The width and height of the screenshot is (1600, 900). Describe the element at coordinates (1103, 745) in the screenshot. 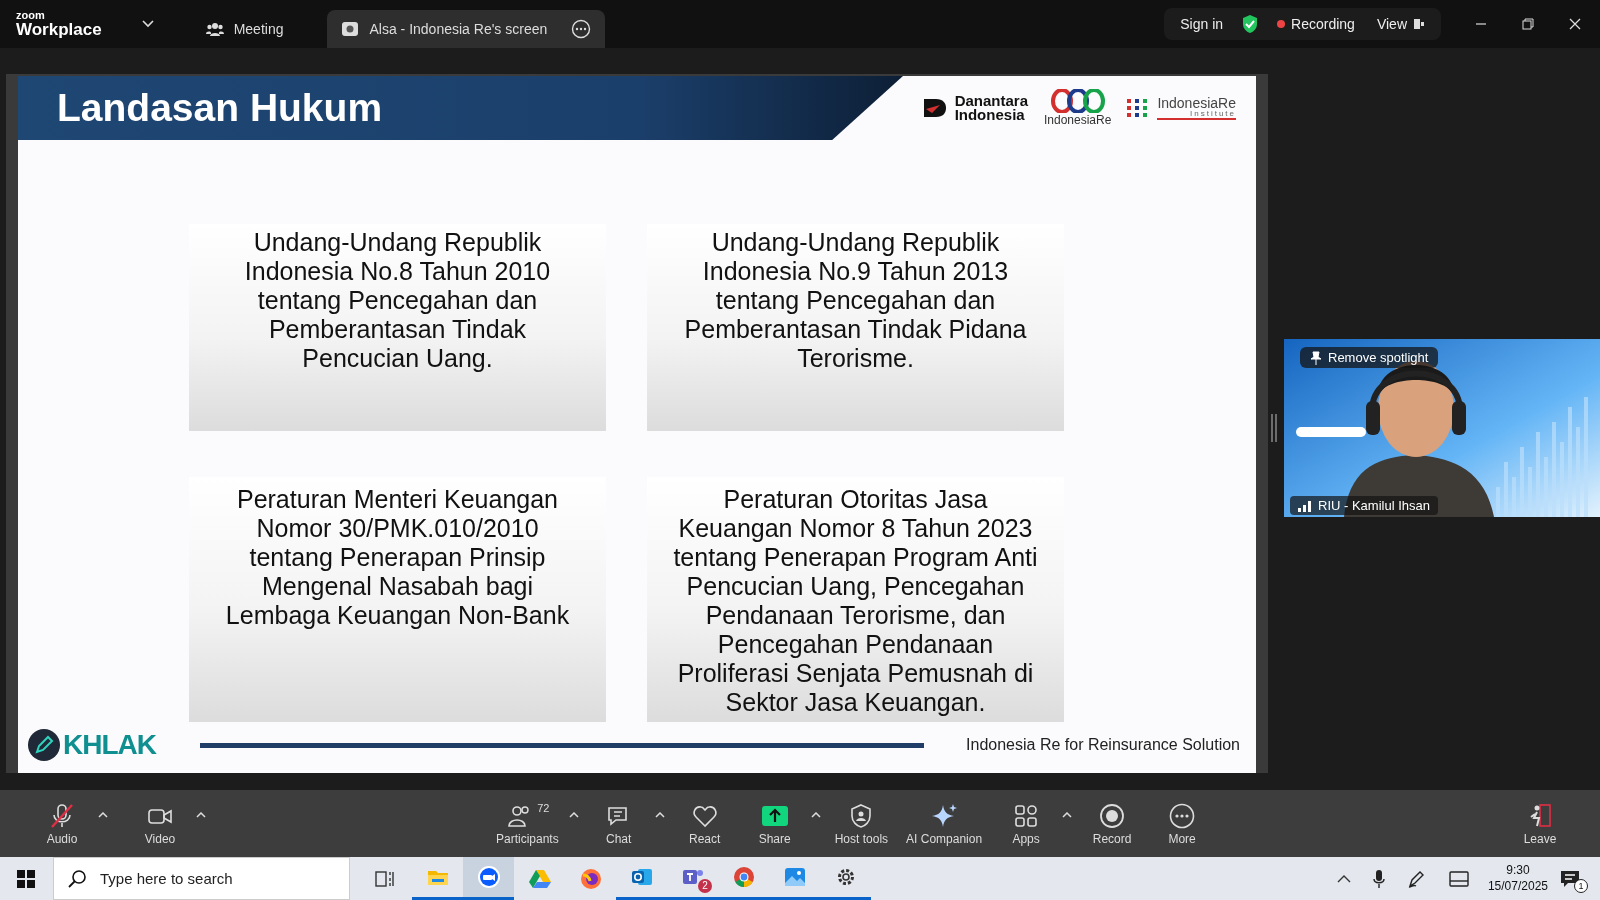

I see `tagline: Indonesia Re for Reinsurance Solution` at that location.